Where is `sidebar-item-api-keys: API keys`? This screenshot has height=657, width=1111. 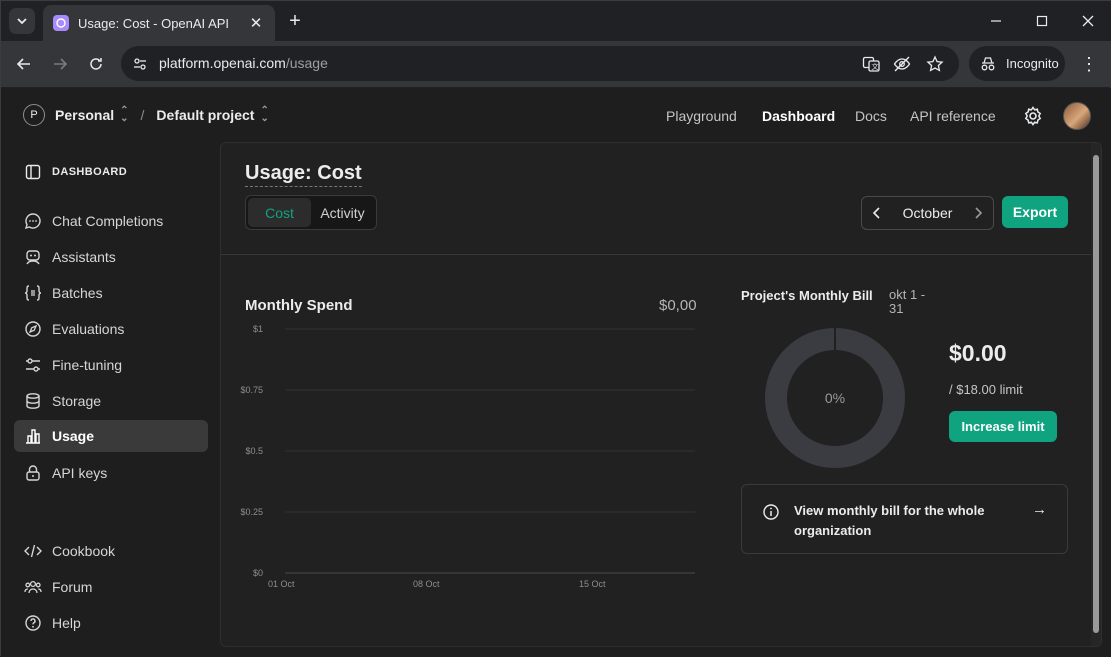 sidebar-item-api-keys: API keys is located at coordinates (111, 473).